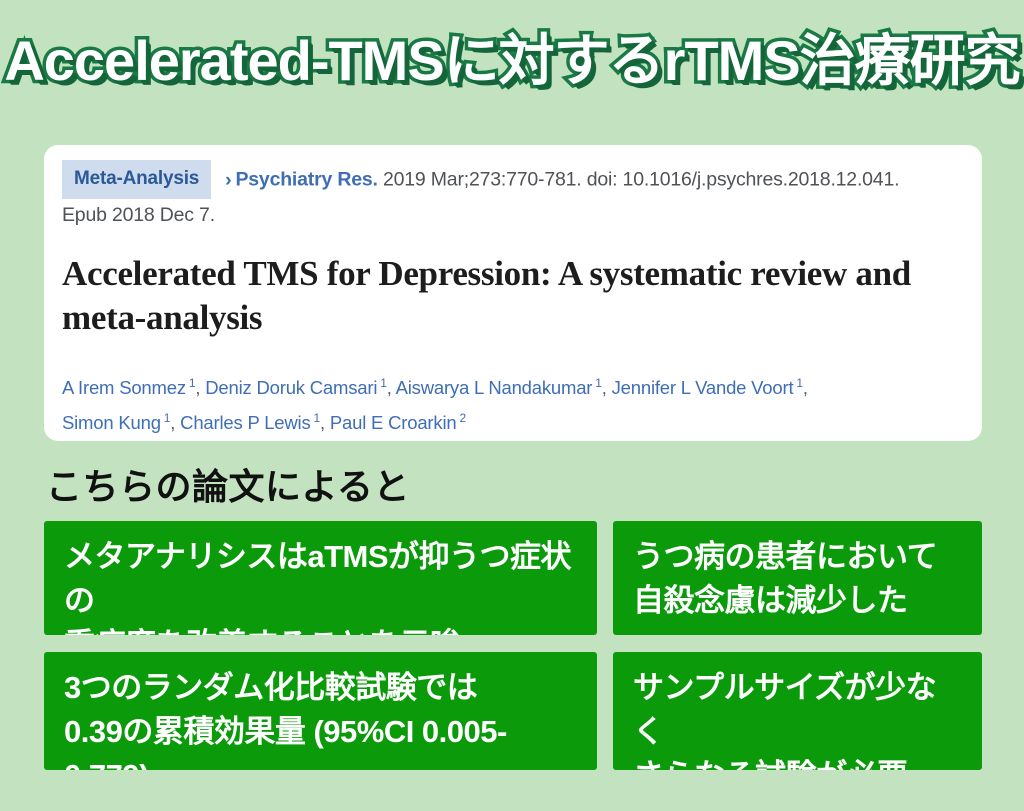 The height and width of the screenshot is (811, 1024). Describe the element at coordinates (770, 600) in the screenshot. I see `finding-line-2: 自殺念慮は減少した` at that location.